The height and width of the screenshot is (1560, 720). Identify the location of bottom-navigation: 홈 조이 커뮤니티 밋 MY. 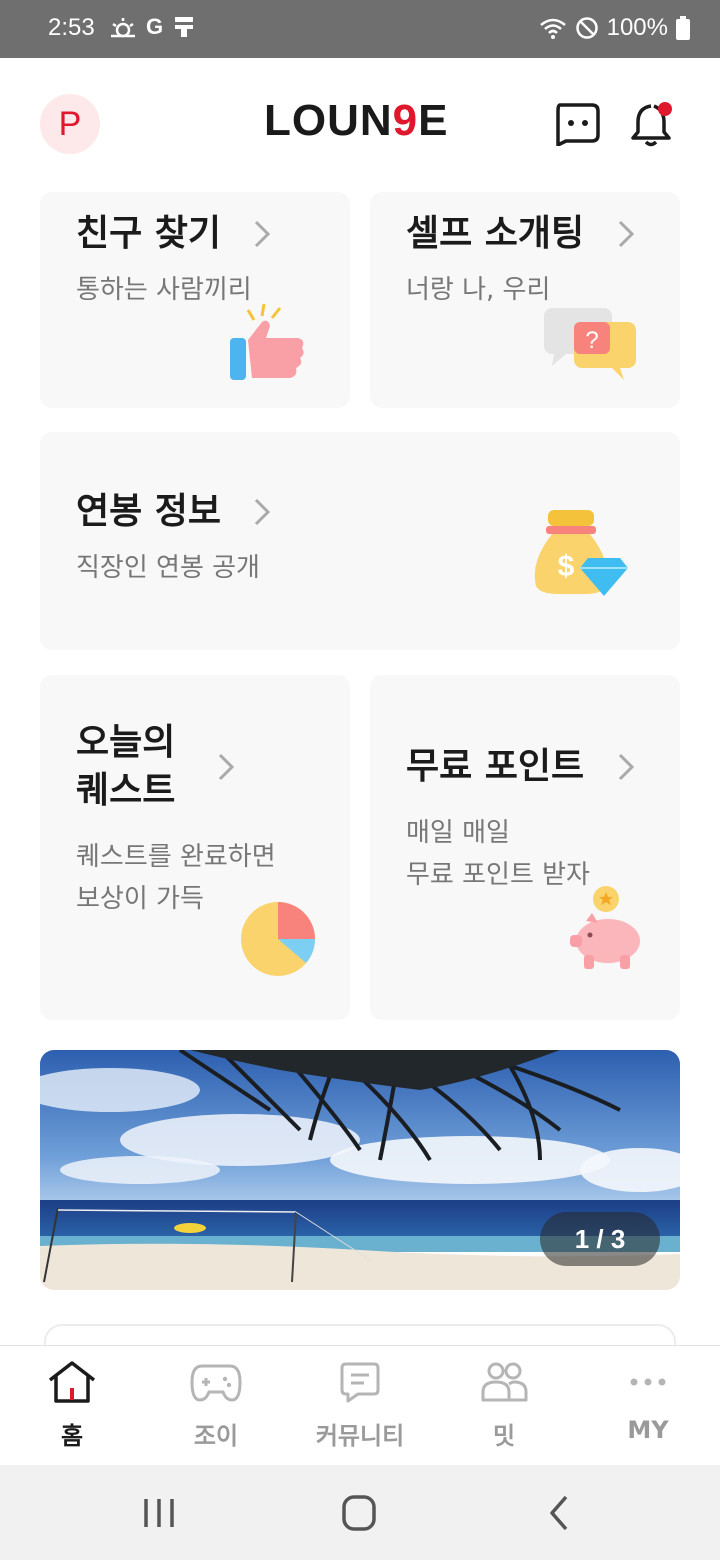
(360, 1405).